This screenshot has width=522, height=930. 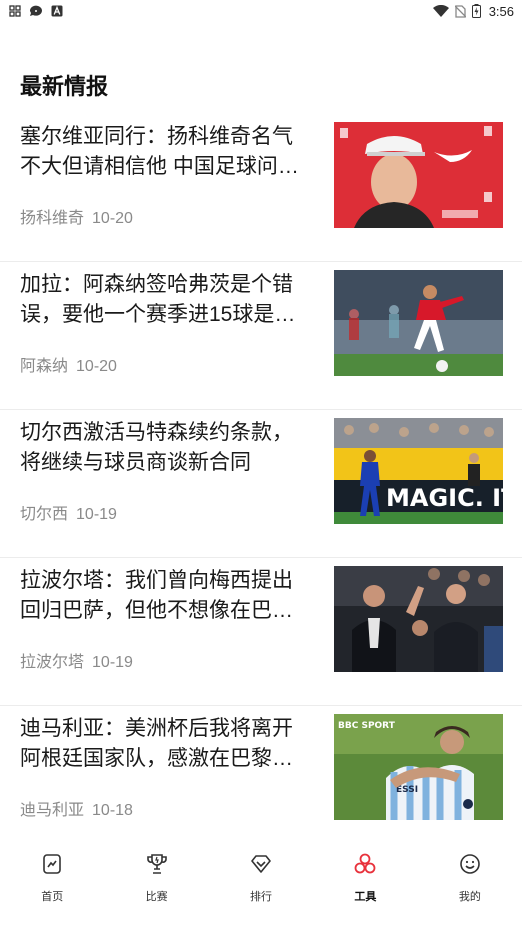 What do you see at coordinates (15, 11) in the screenshot?
I see `apps-grid-icon` at bounding box center [15, 11].